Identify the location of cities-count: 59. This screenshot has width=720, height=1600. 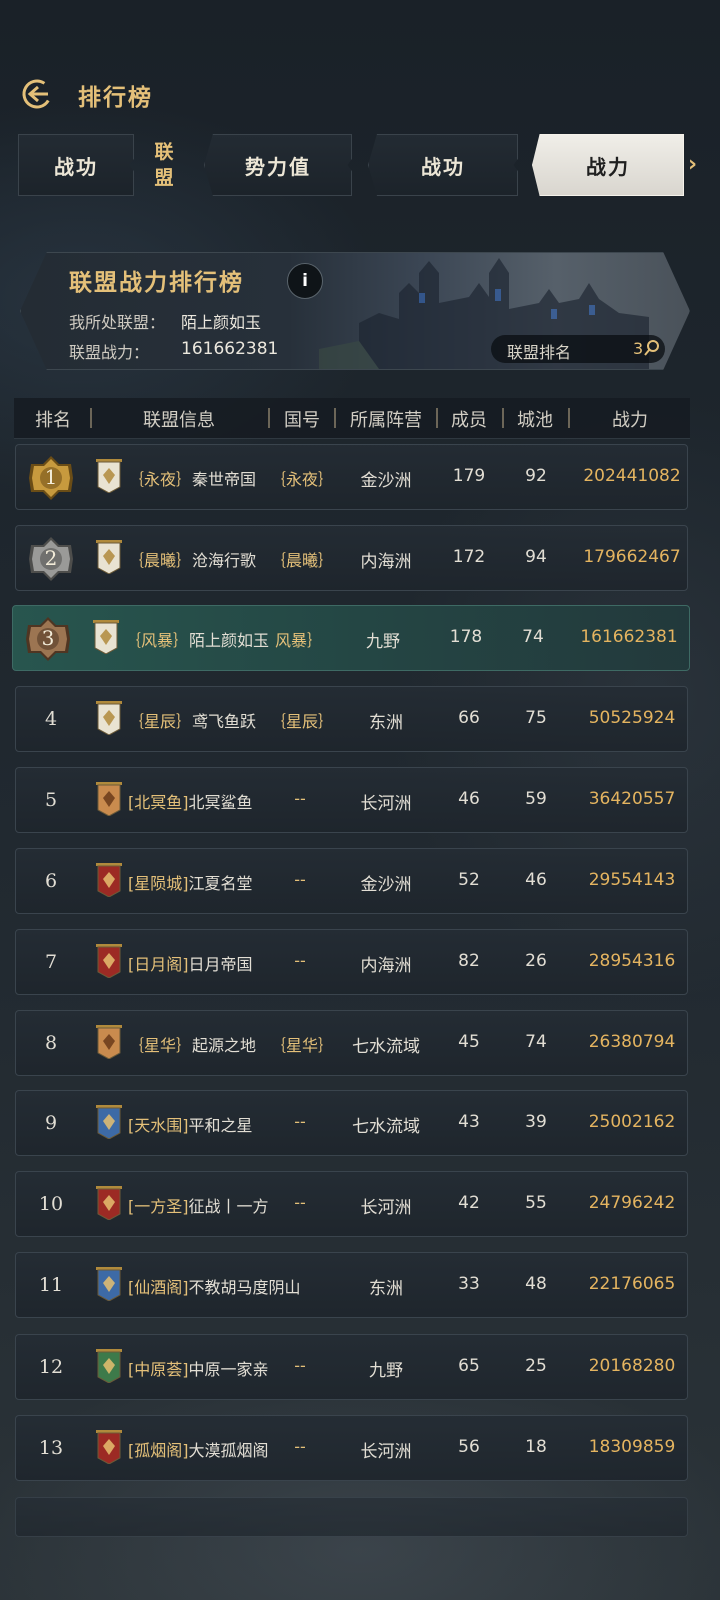
(536, 799).